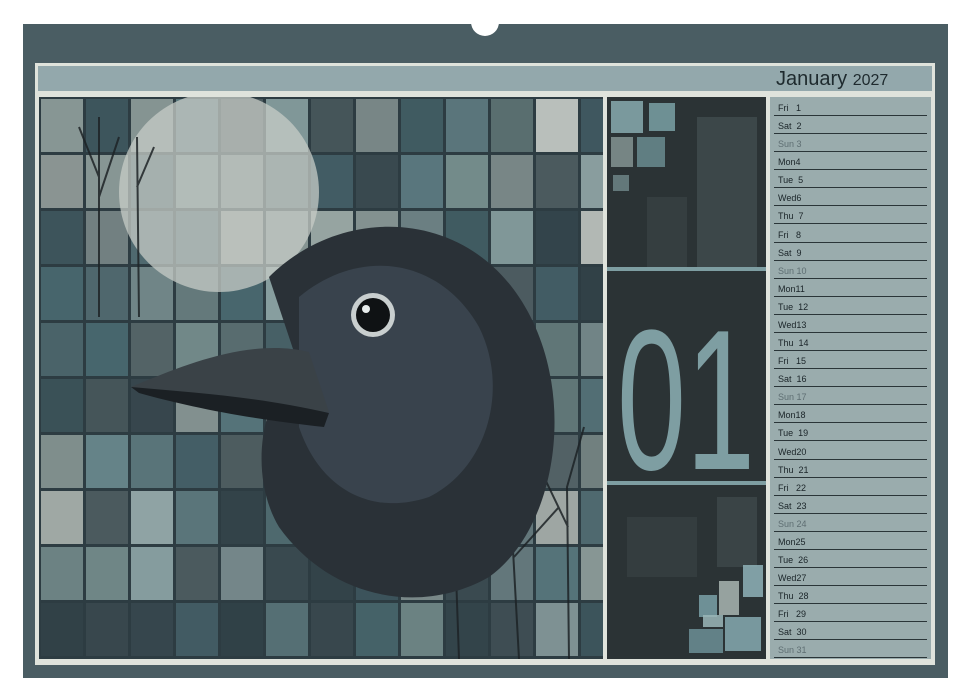 The width and height of the screenshot is (971, 700). What do you see at coordinates (850, 523) in the screenshot?
I see `day-row: Sun 24` at bounding box center [850, 523].